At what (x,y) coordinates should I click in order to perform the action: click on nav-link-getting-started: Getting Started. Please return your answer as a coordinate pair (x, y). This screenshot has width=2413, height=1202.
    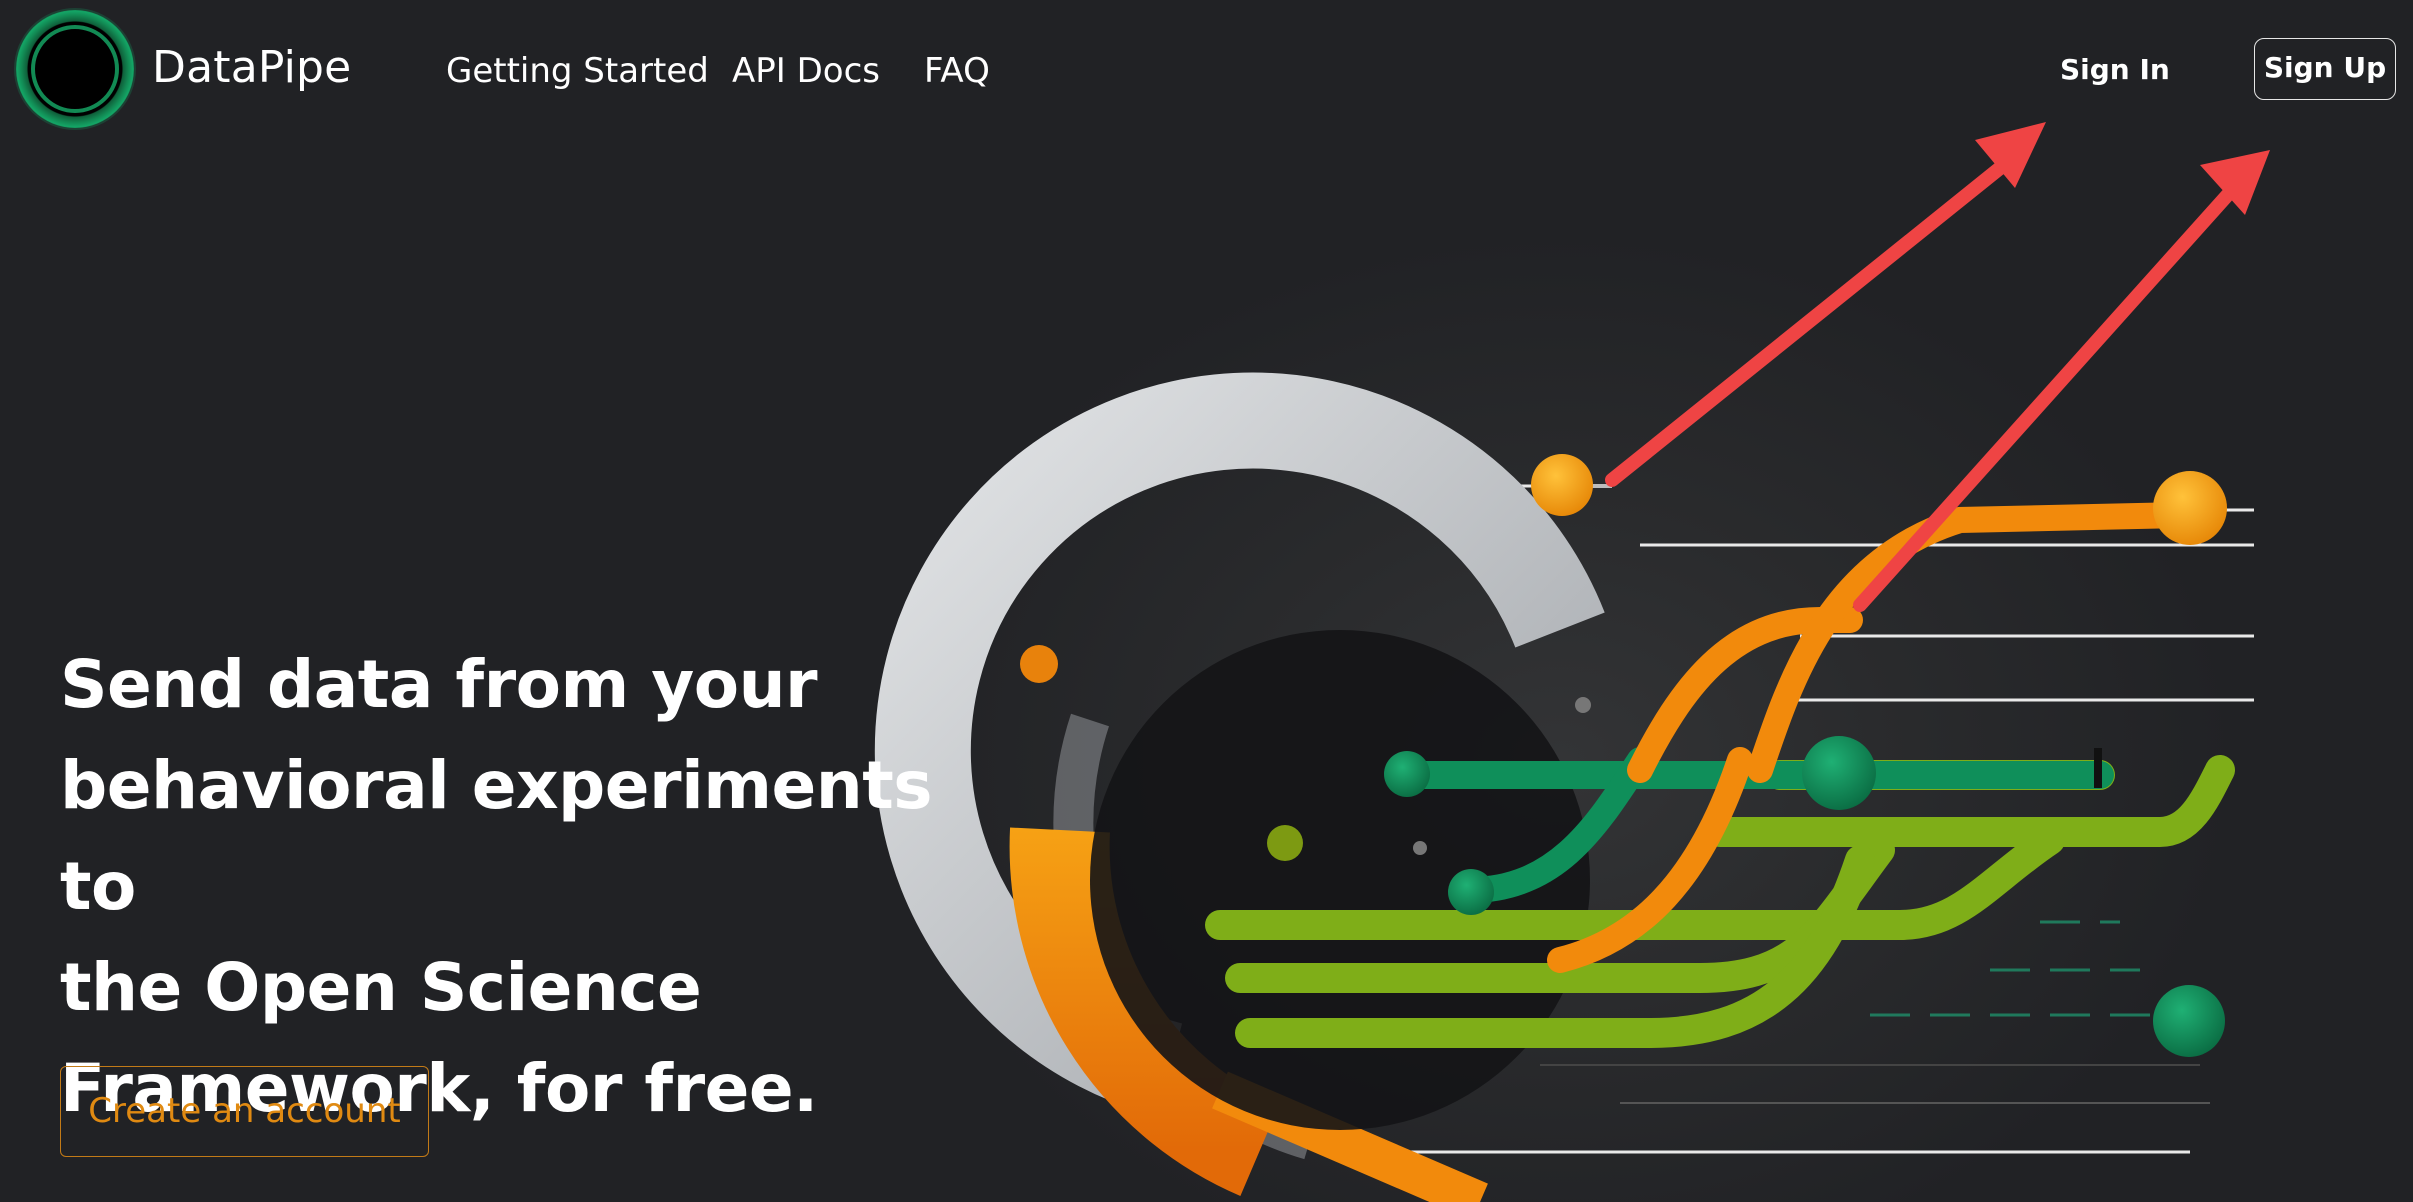
    Looking at the image, I should click on (577, 71).